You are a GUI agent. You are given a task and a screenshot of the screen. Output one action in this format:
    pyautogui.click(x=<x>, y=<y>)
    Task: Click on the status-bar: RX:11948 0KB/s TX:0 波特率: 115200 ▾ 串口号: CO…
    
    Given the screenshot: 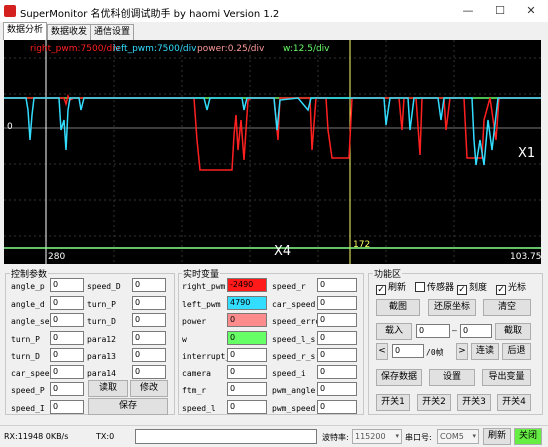 What is the action you would take?
    pyautogui.click(x=274, y=436)
    